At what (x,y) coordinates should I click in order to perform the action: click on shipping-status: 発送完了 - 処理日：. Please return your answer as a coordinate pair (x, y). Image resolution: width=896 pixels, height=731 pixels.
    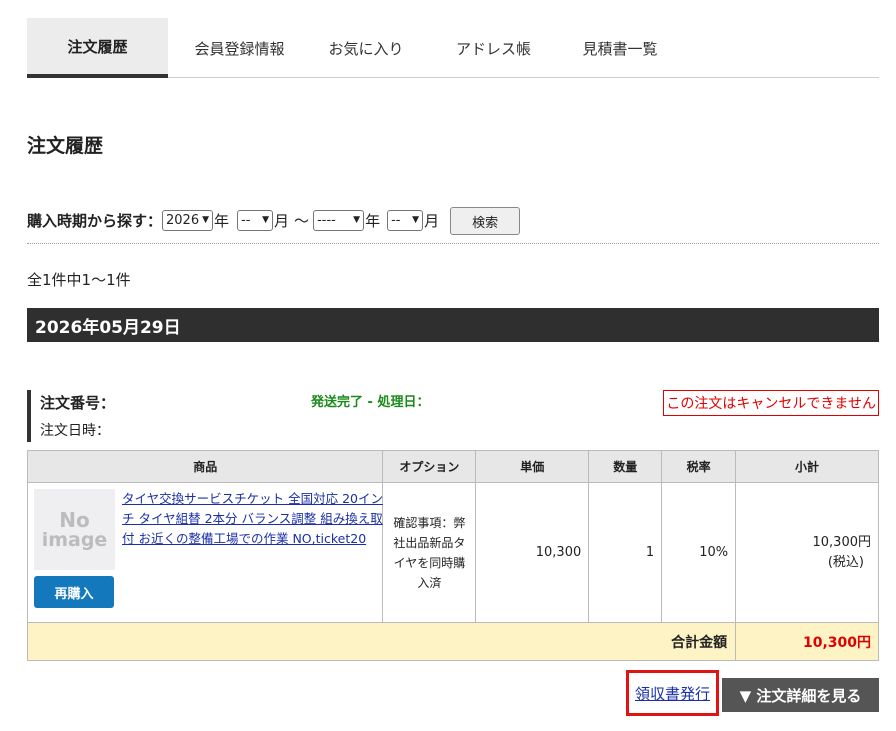
    Looking at the image, I should click on (370, 402).